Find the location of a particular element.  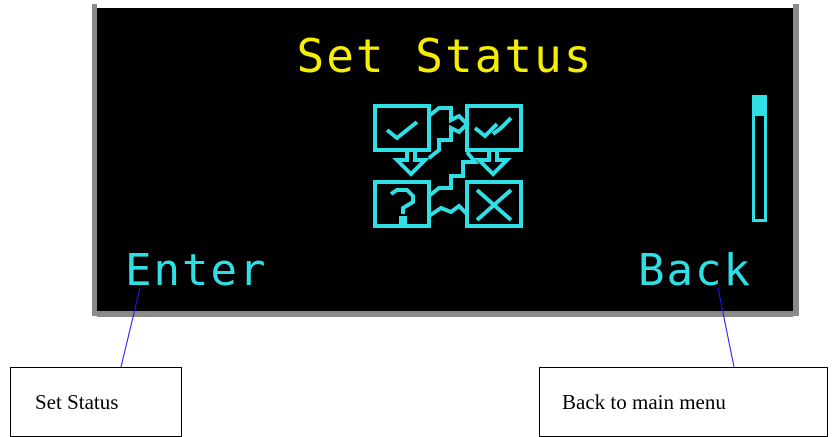

callout-leader-right is located at coordinates (726, 327).